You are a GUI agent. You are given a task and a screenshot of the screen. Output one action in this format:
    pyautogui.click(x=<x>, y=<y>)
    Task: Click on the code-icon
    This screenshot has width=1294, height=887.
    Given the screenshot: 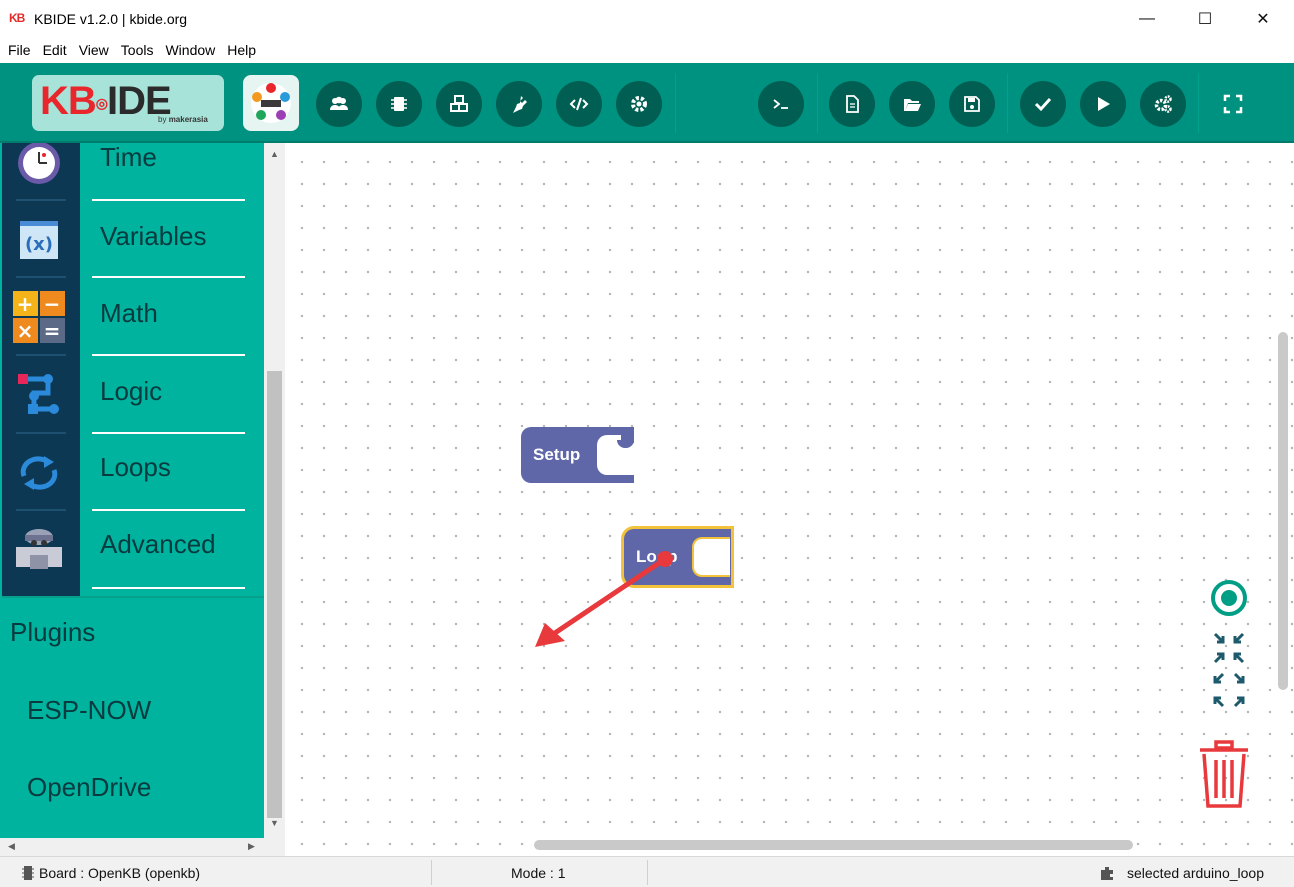 What is the action you would take?
    pyautogui.click(x=579, y=104)
    